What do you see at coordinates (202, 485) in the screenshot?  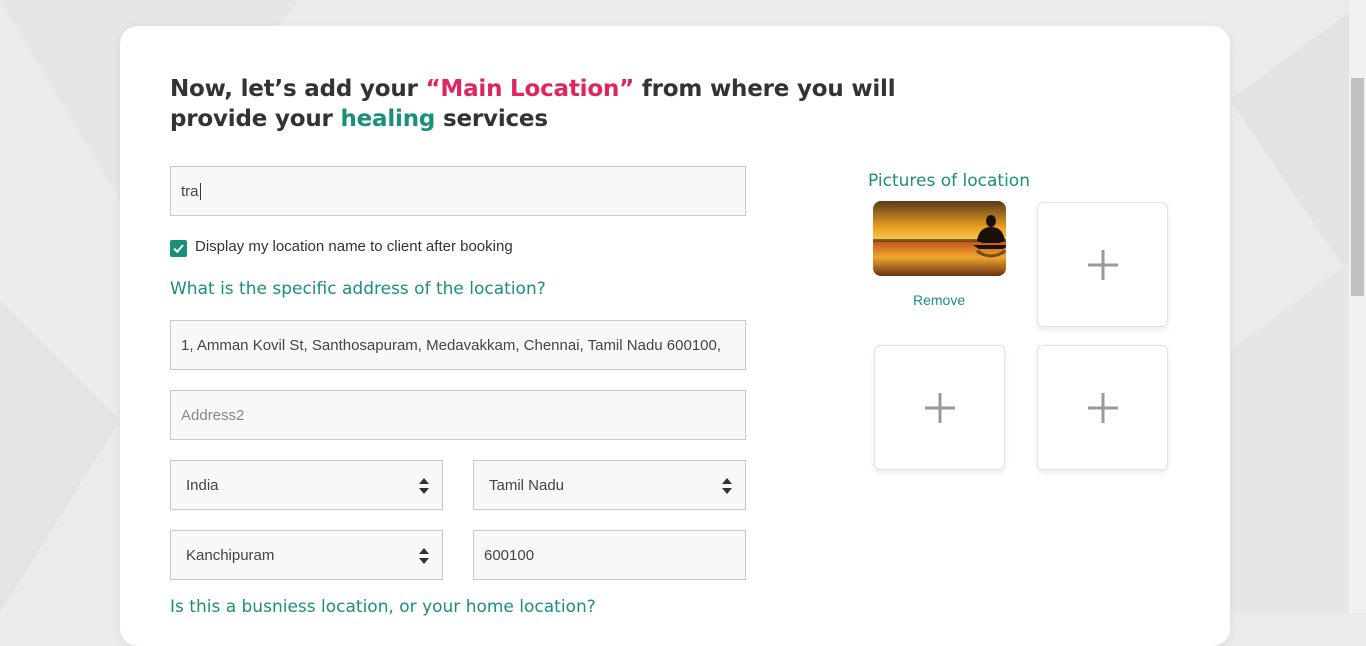 I see `country-value: India` at bounding box center [202, 485].